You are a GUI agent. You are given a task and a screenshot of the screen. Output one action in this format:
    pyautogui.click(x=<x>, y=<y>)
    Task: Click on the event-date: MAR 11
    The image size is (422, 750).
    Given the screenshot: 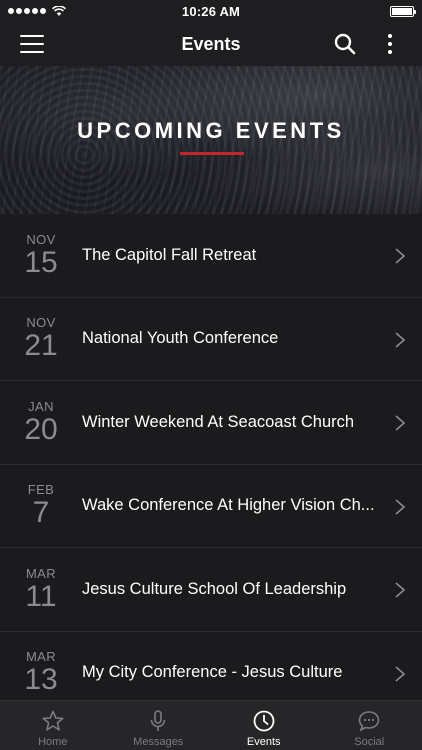 What is the action you would take?
    pyautogui.click(x=41, y=589)
    